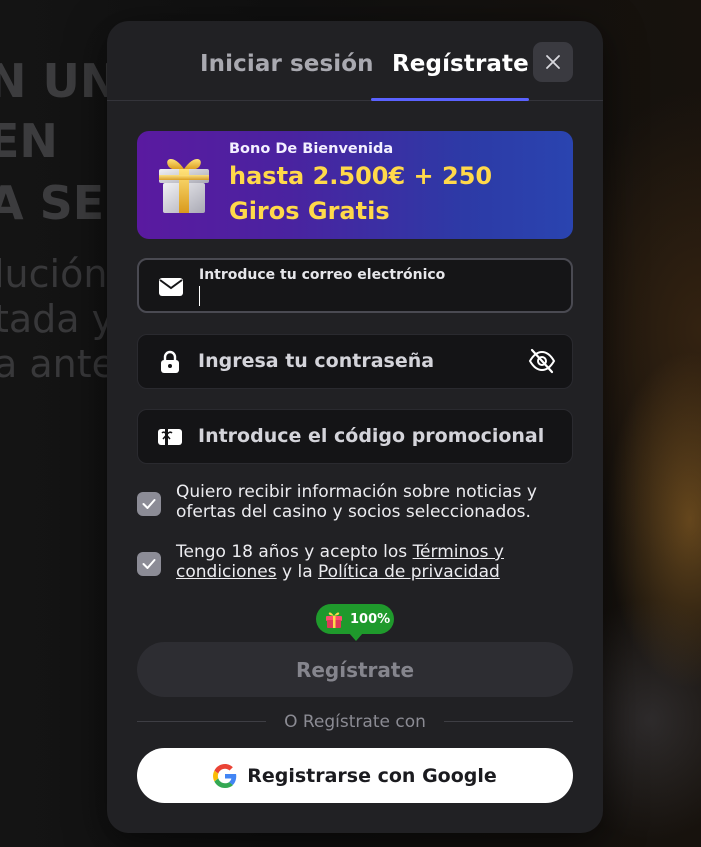 Image resolution: width=701 pixels, height=847 pixels. I want to click on bonus-small-label: Bono De Bienvenida, so click(311, 149).